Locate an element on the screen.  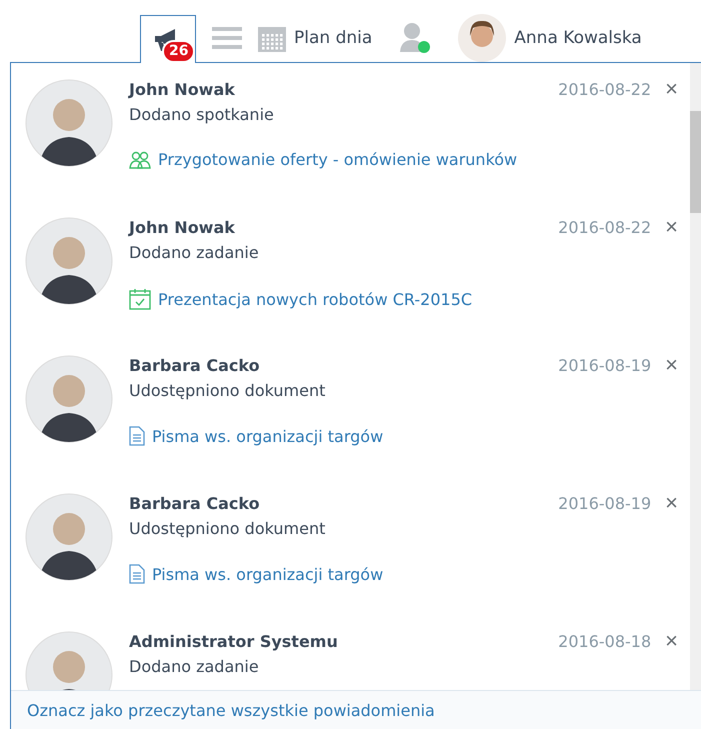
scrollbar is located at coordinates (695, 376).